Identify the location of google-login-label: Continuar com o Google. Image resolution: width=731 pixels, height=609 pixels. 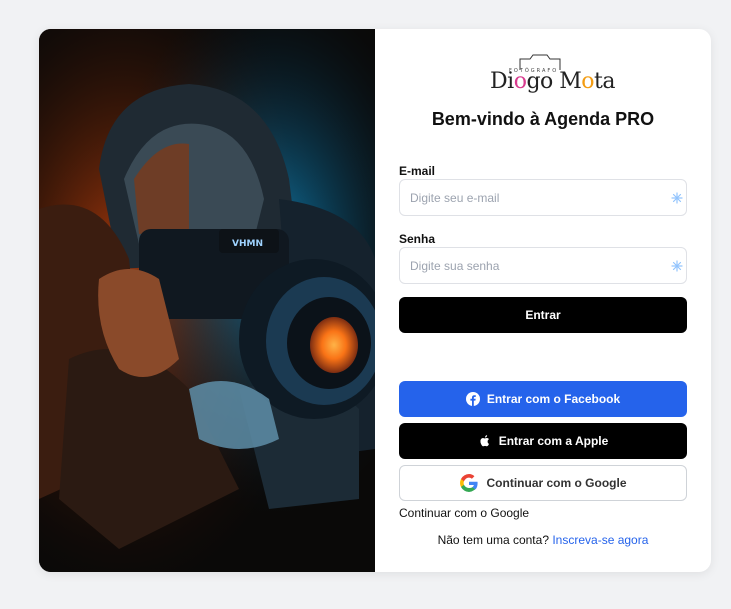
(556, 483).